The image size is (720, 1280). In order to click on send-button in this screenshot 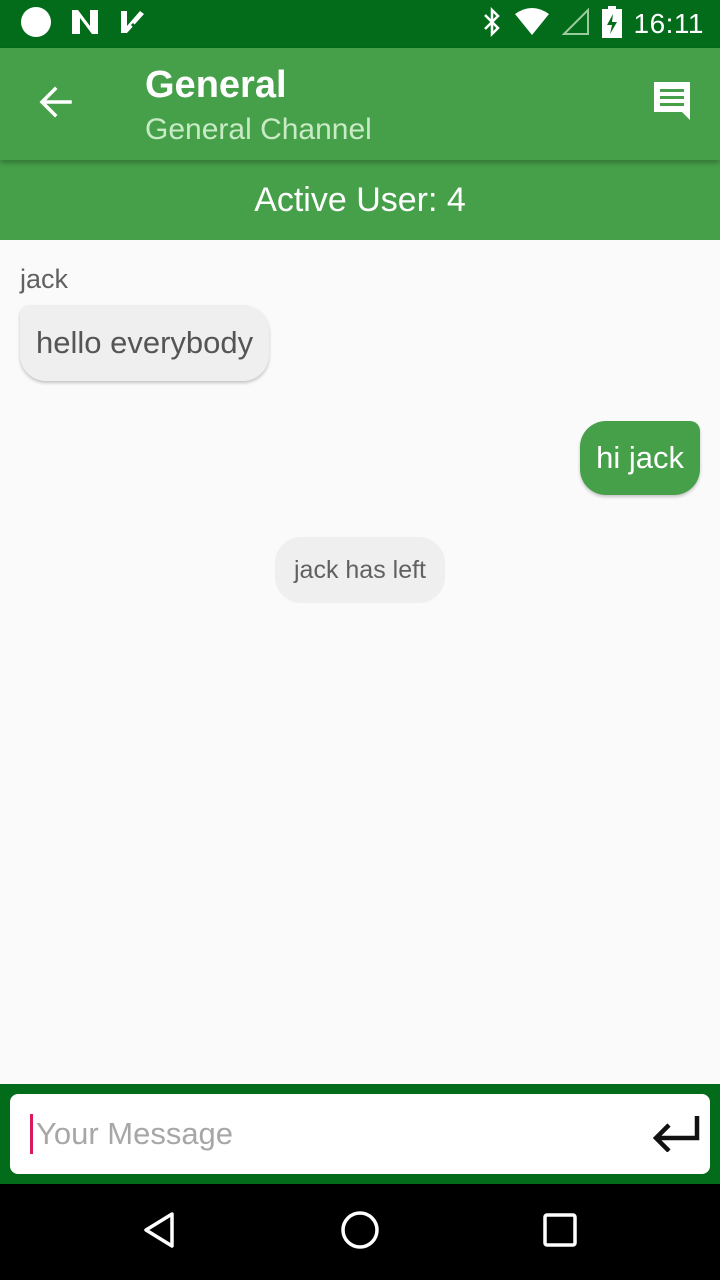, I will do `click(676, 1134)`.